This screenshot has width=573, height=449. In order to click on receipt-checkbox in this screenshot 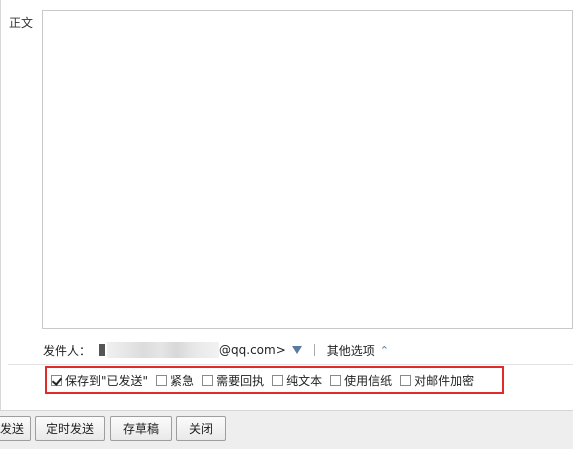, I will do `click(208, 380)`.